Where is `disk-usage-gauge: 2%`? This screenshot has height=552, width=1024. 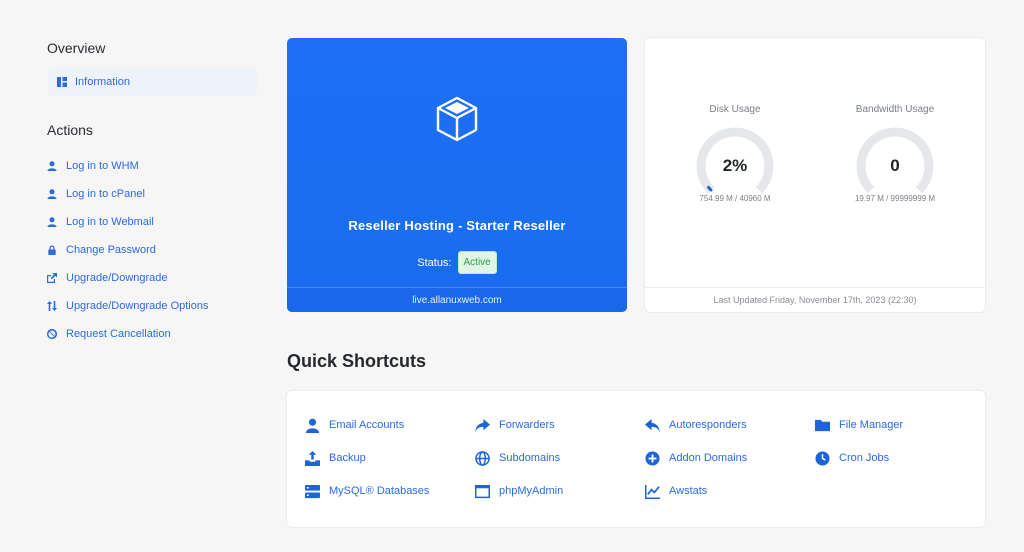 disk-usage-gauge: 2% is located at coordinates (735, 166).